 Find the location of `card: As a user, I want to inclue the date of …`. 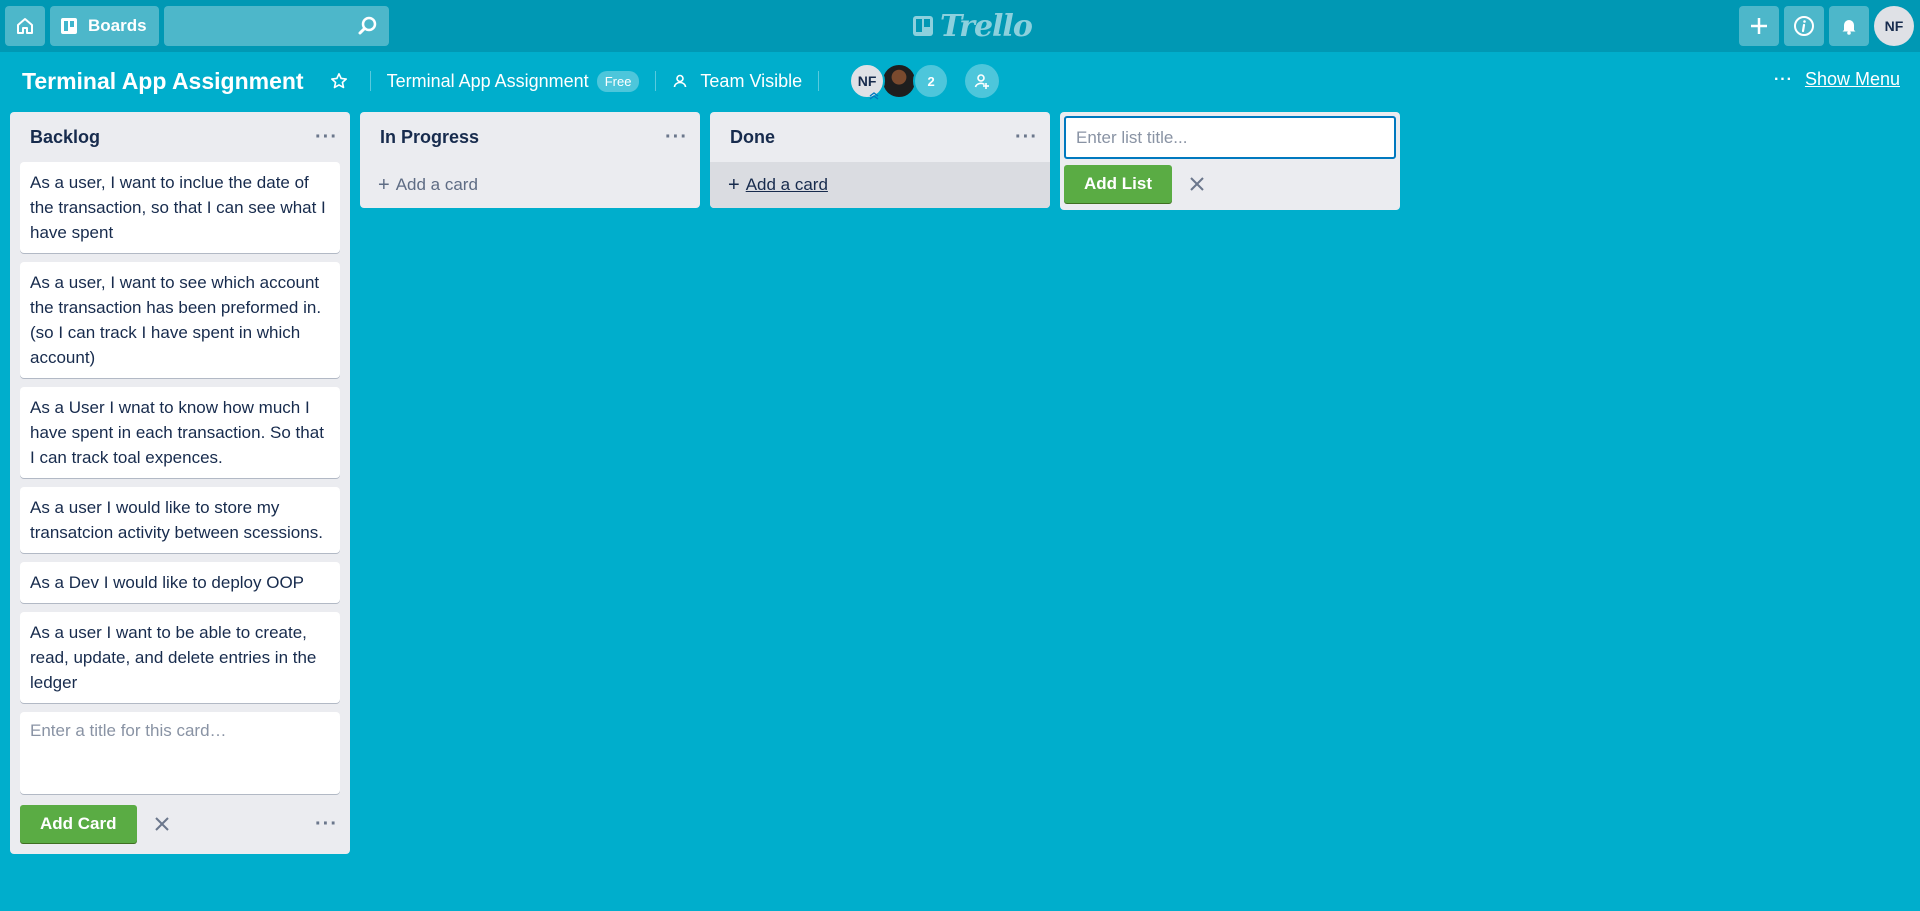

card: As a user, I want to inclue the date of … is located at coordinates (180, 207).